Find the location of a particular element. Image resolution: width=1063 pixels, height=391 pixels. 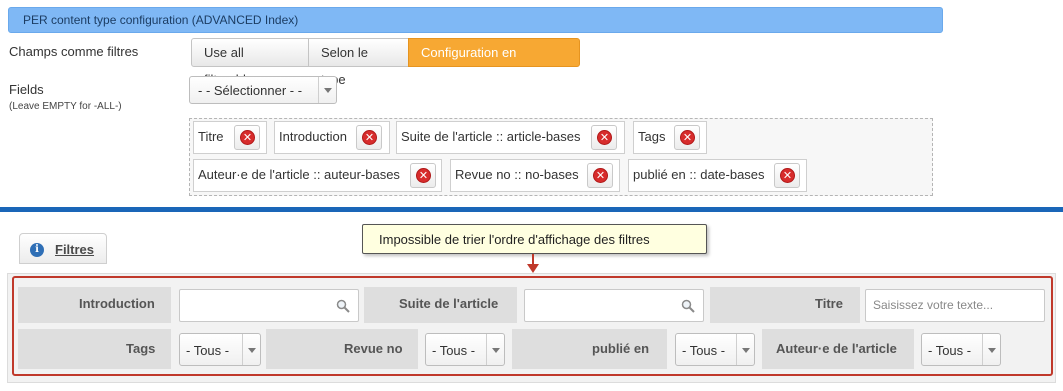

field-chip: Revue no :: no-bases ✕ is located at coordinates (535, 175).